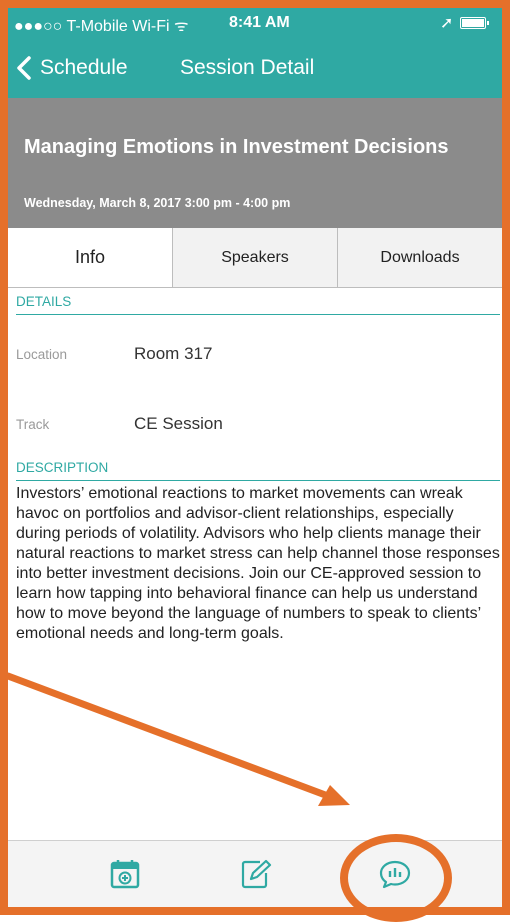  Describe the element at coordinates (173, 353) in the screenshot. I see `location-value: Room 317` at that location.